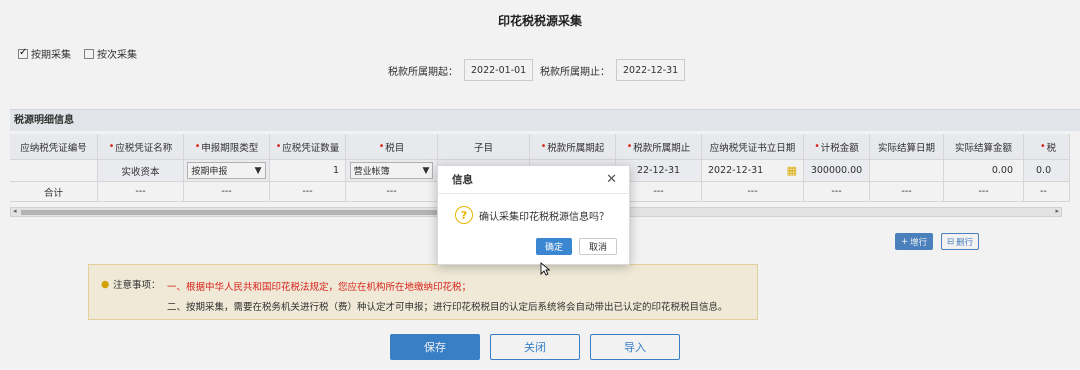 The image size is (1080, 370). Describe the element at coordinates (553, 246) in the screenshot. I see `dialog-ok-button: 确定` at that location.